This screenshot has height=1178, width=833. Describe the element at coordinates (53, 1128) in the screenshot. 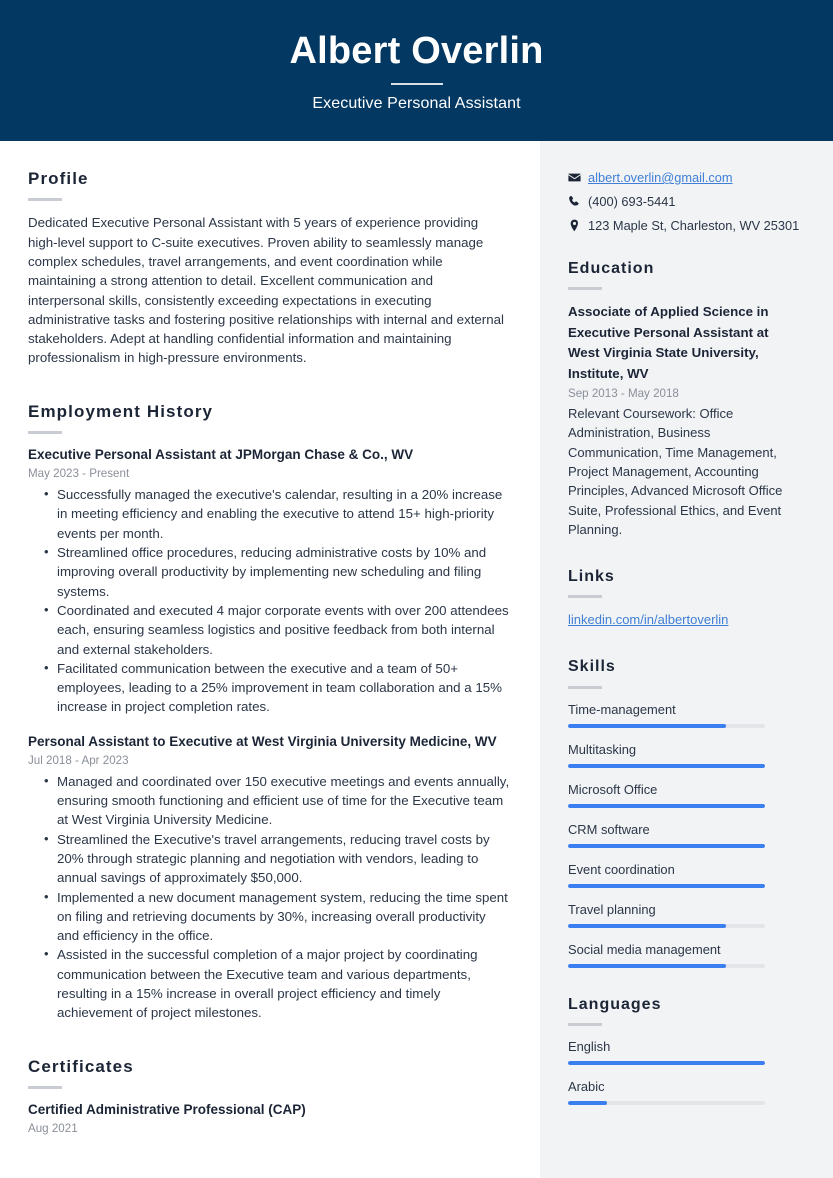

I see `certificate-date: Aug 2021` at that location.